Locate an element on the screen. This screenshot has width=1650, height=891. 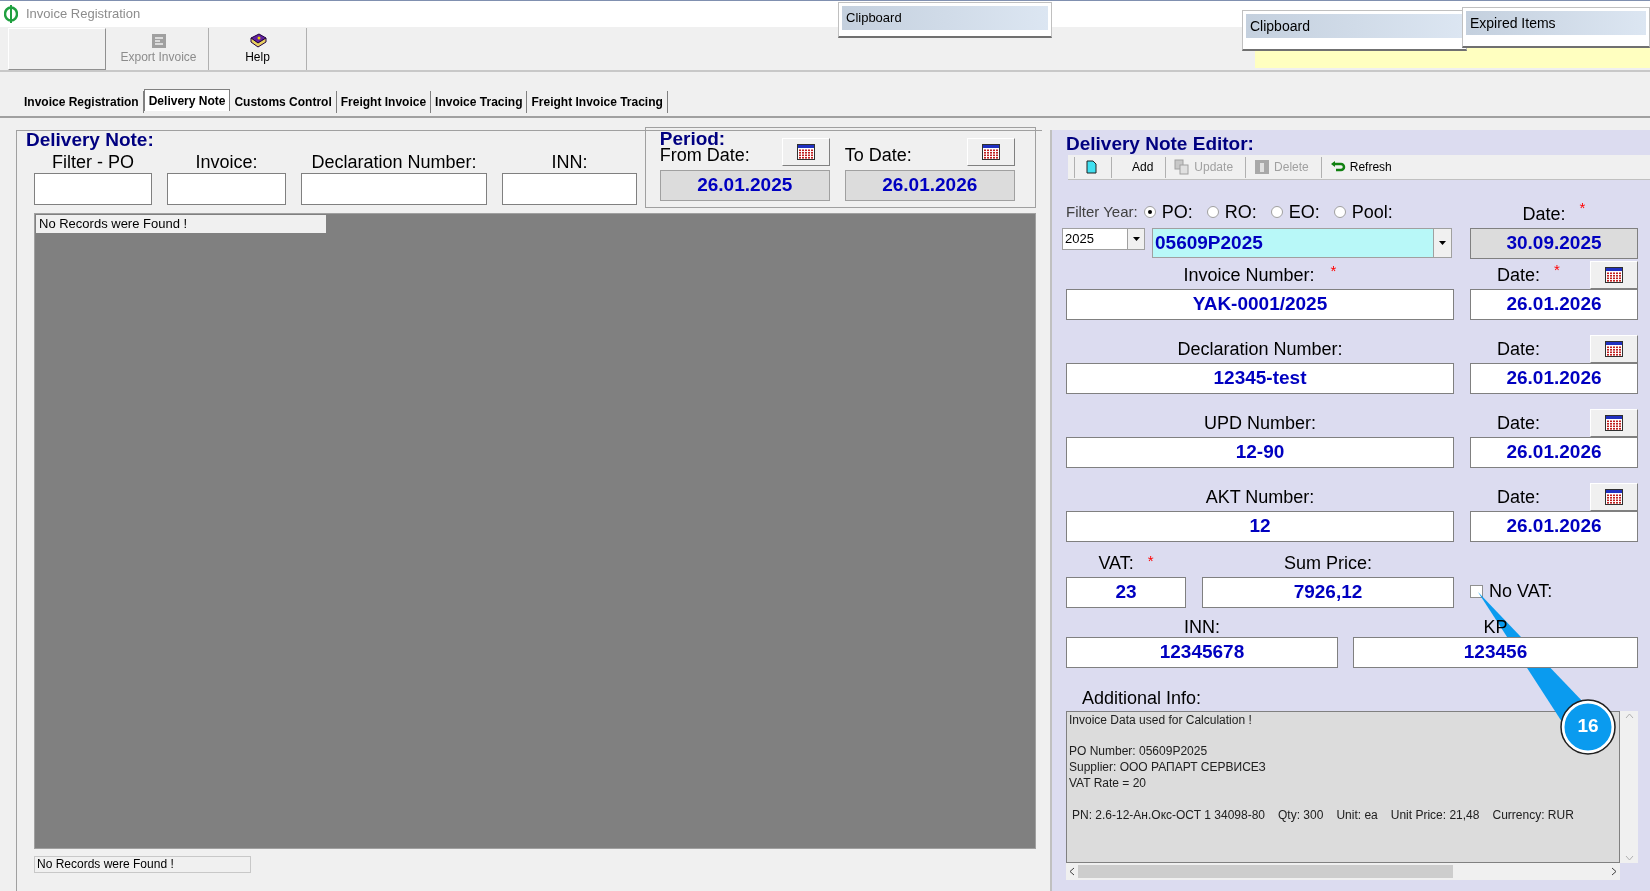
radio-label: EO: is located at coordinates (1304, 212).